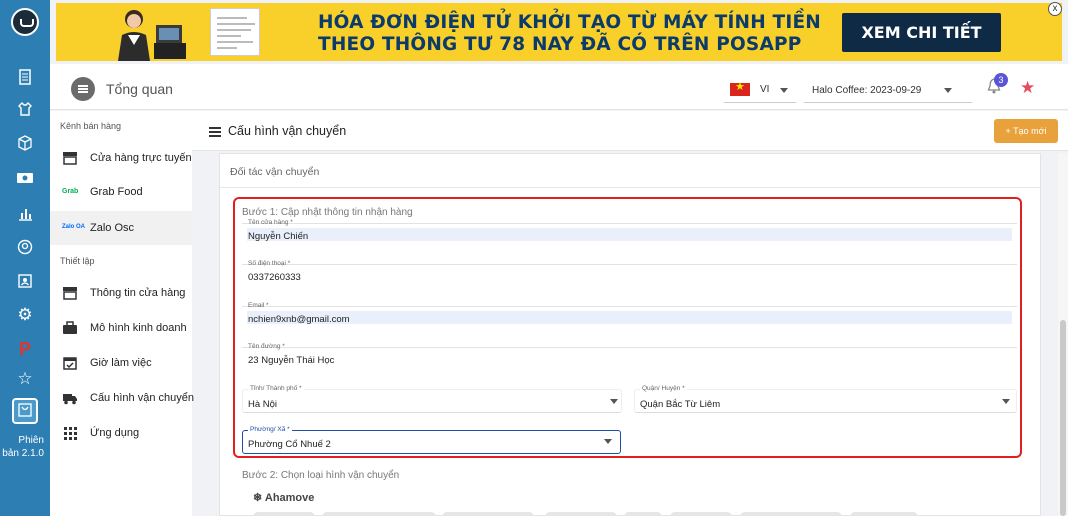 The height and width of the screenshot is (516, 1068). I want to click on banner-close-button: x, so click(1055, 9).